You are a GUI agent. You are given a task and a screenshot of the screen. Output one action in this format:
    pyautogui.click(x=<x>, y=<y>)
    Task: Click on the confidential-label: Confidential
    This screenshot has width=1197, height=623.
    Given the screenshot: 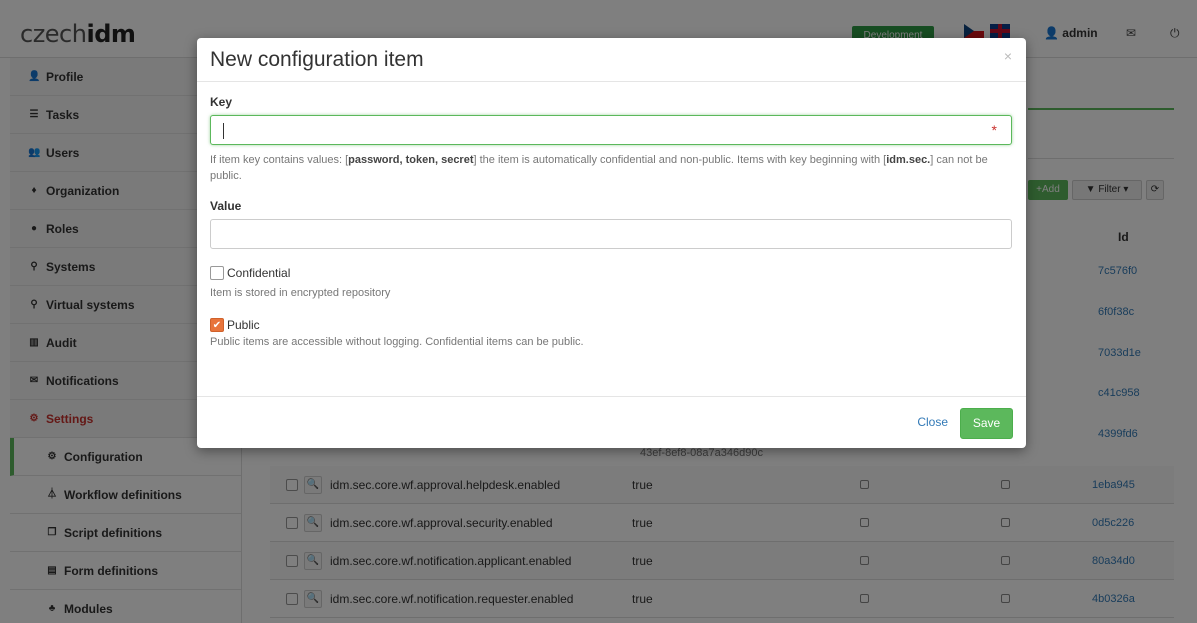 What is the action you would take?
    pyautogui.click(x=258, y=273)
    